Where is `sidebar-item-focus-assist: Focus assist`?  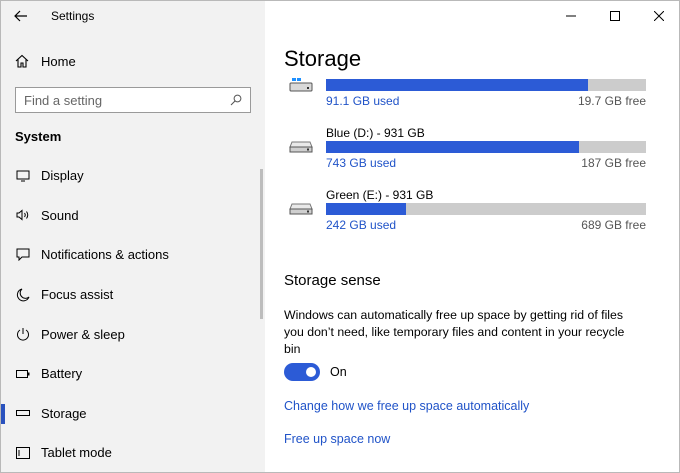
sidebar-item-focus-assist: Focus assist is located at coordinates (133, 295).